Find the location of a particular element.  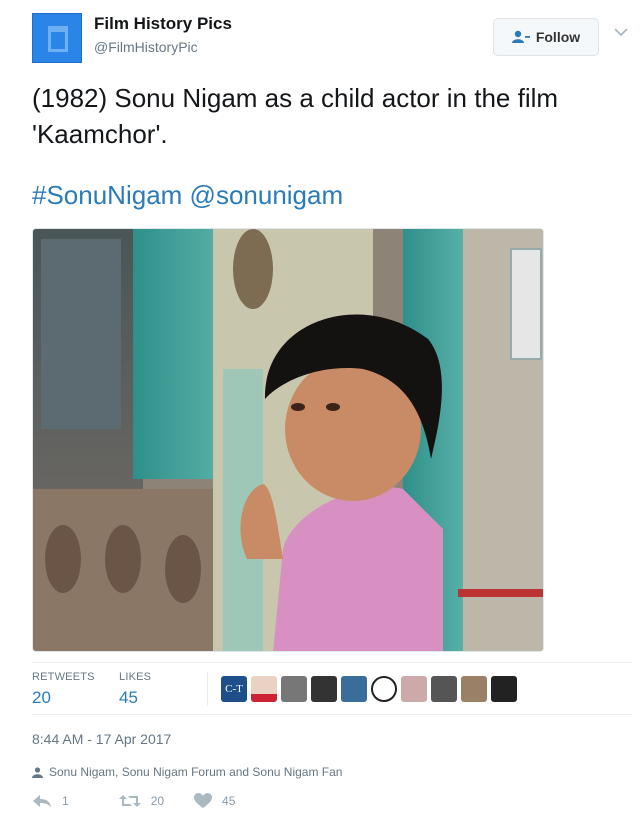

add-user-icon is located at coordinates (520, 36).